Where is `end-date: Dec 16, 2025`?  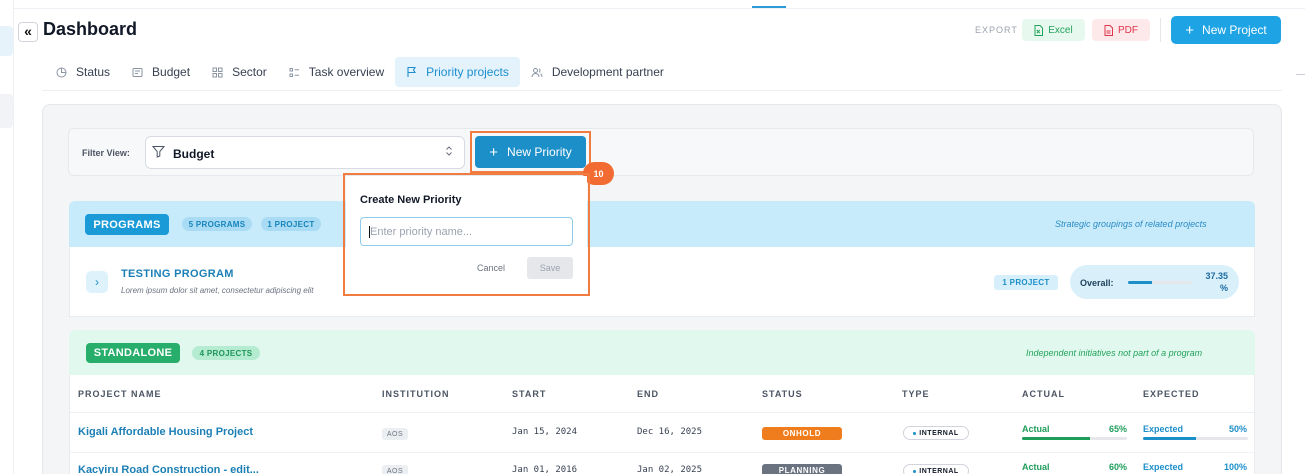 end-date: Dec 16, 2025 is located at coordinates (670, 432).